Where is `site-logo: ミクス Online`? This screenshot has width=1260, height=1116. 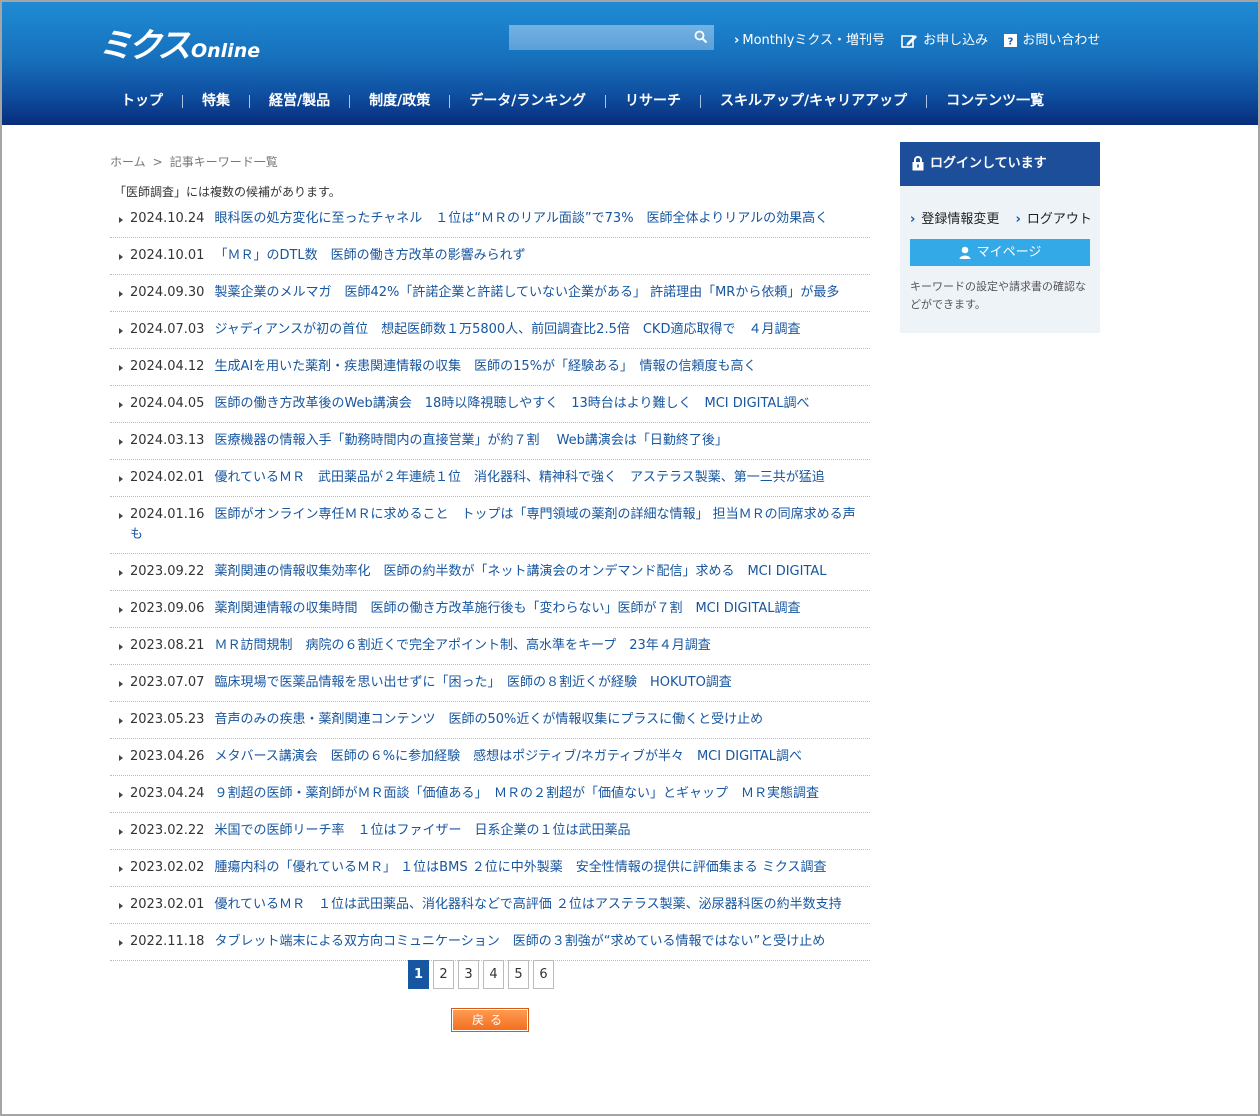 site-logo: ミクス Online is located at coordinates (179, 42).